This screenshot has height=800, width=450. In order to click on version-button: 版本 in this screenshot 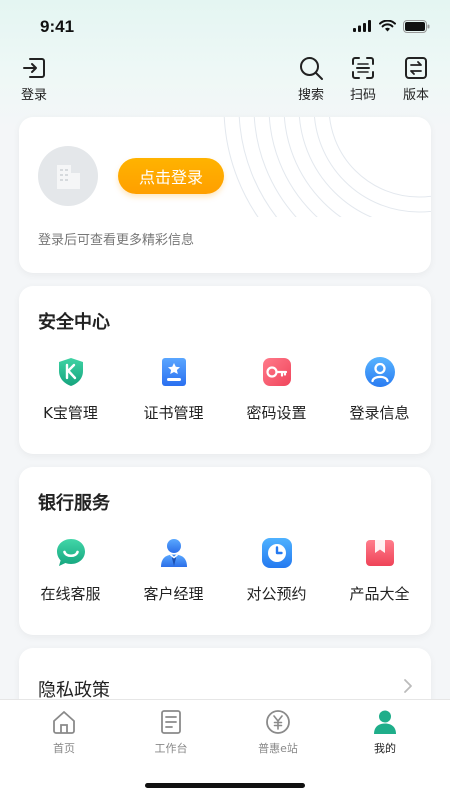, I will do `click(416, 79)`.